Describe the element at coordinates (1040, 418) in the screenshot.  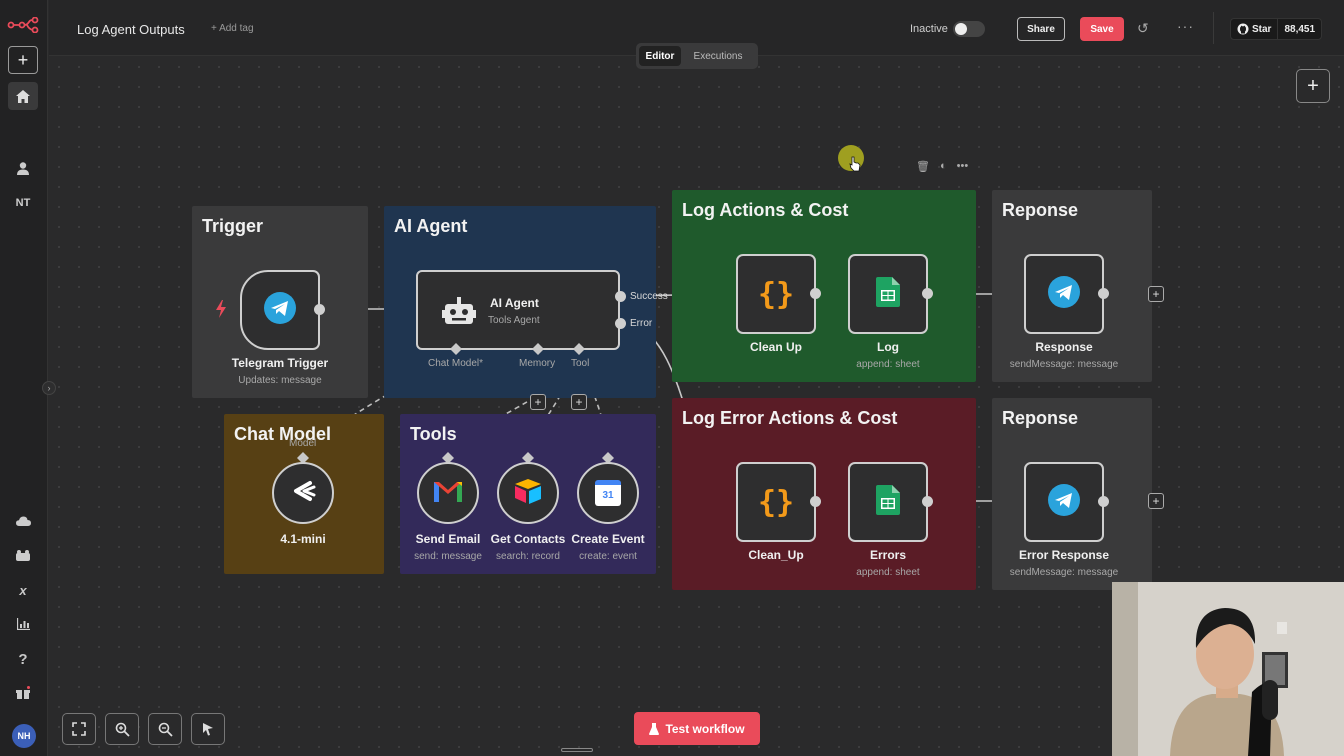
I see `group-title: Reponse` at that location.